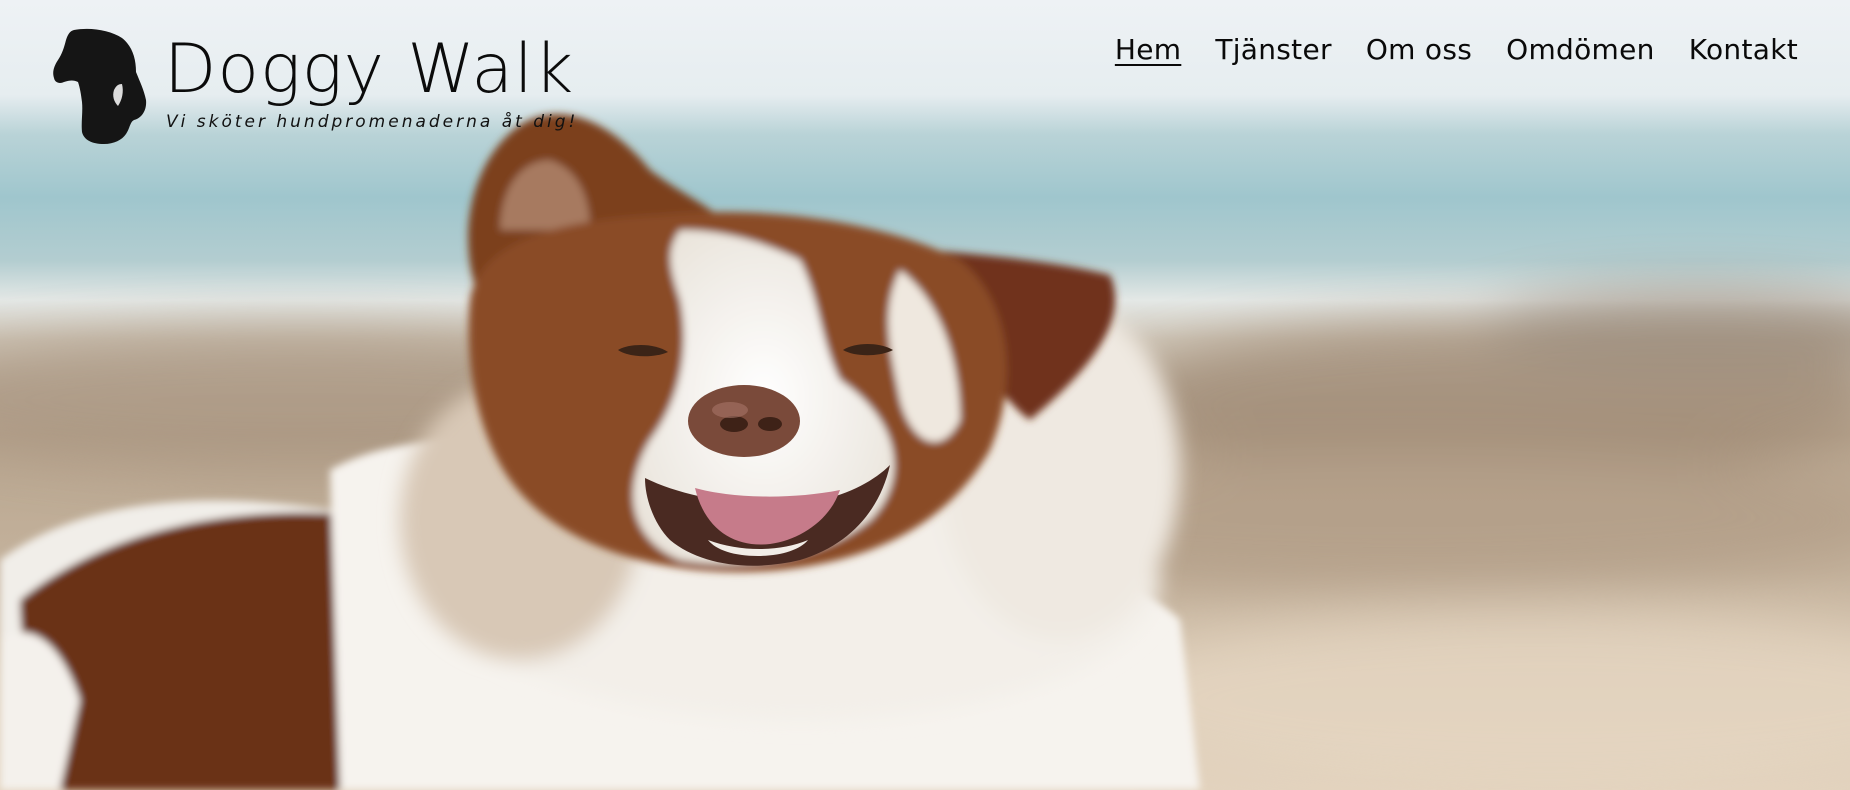 This screenshot has width=1850, height=790. Describe the element at coordinates (1419, 50) in the screenshot. I see `nav-item-om-oss: Om oss` at that location.